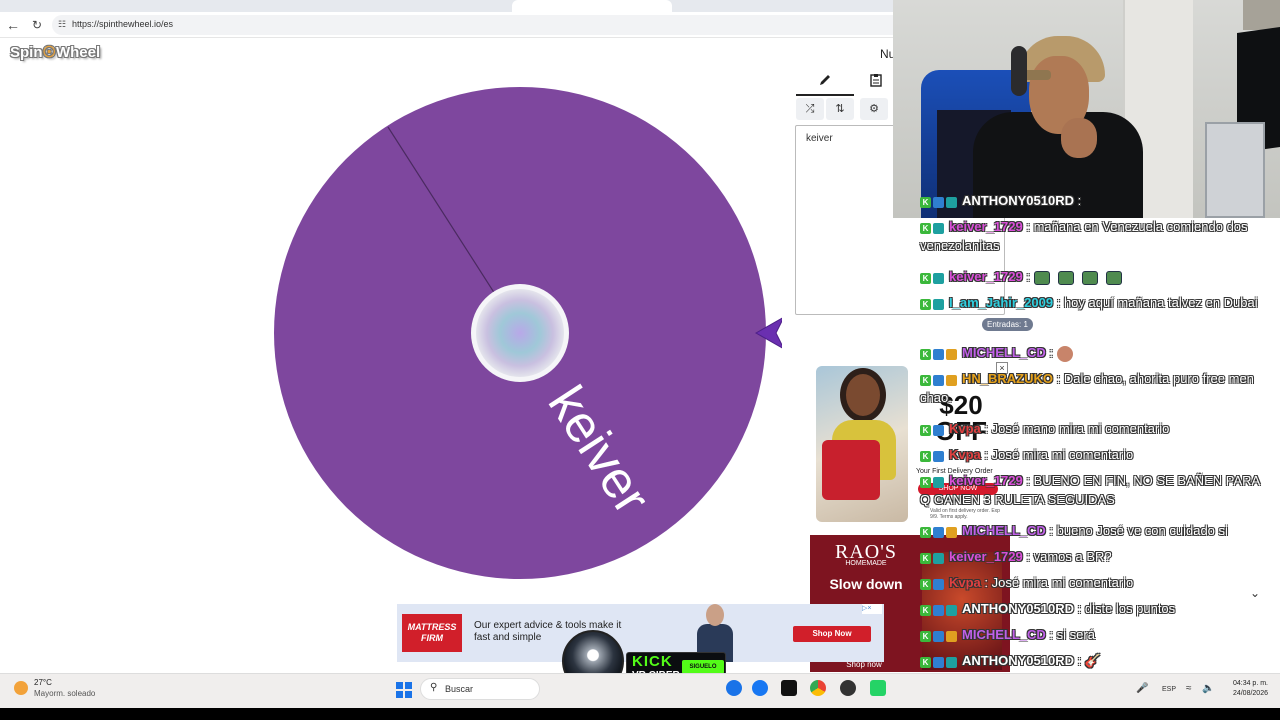  I want to click on taskbar, so click(640, 690).